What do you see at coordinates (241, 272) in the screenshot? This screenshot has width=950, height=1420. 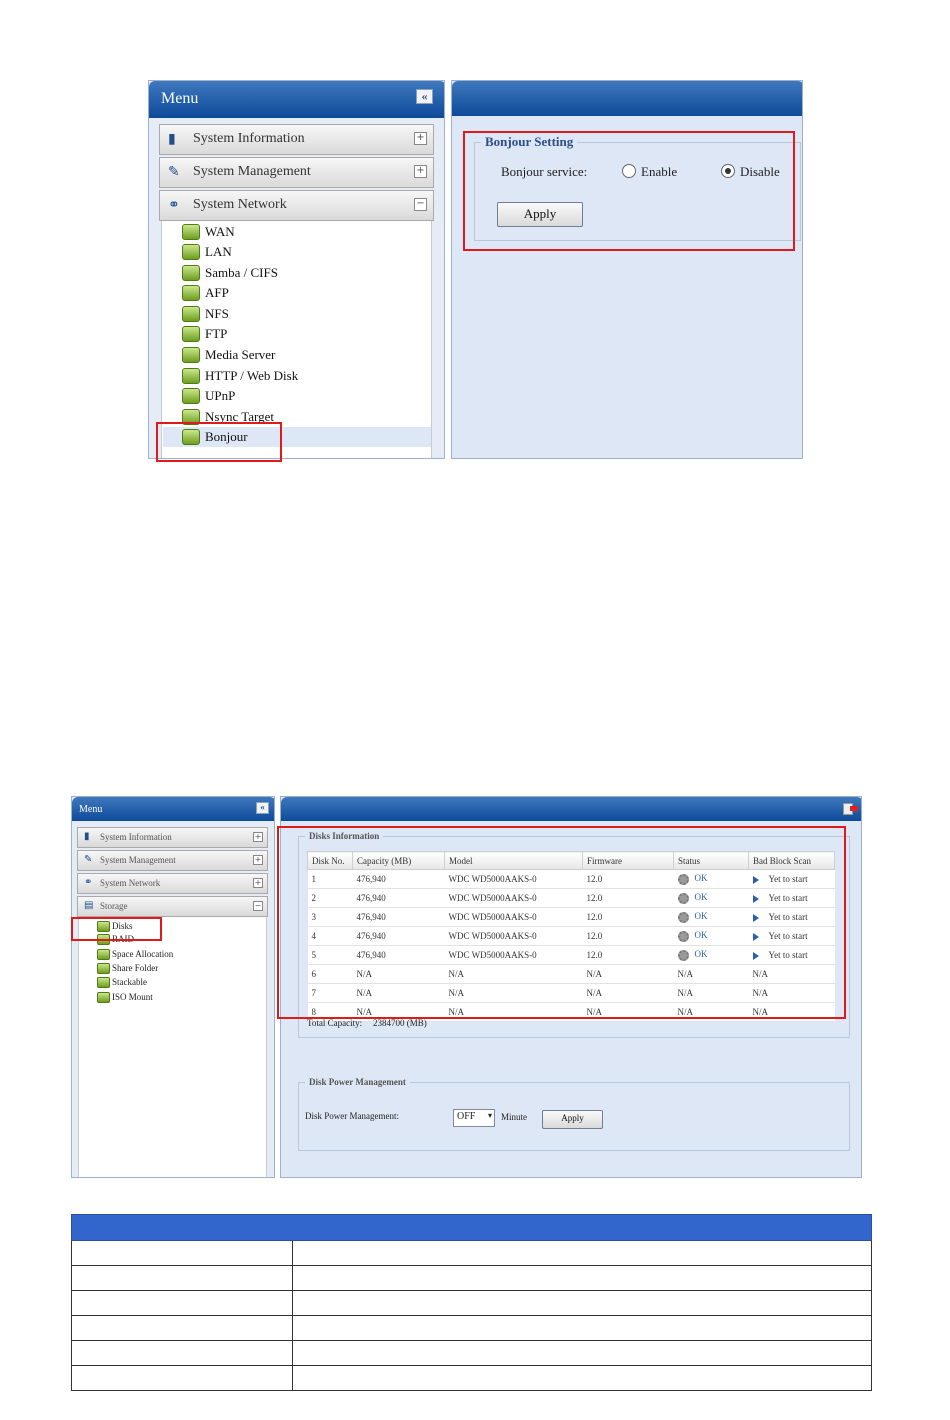 I see `item-label: Samba / CIFS` at bounding box center [241, 272].